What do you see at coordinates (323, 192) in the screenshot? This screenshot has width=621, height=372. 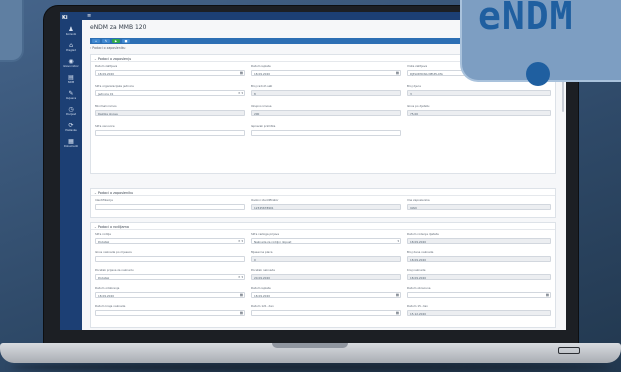 I see `section-header: ⌄Podaci o zaposleniku` at bounding box center [323, 192].